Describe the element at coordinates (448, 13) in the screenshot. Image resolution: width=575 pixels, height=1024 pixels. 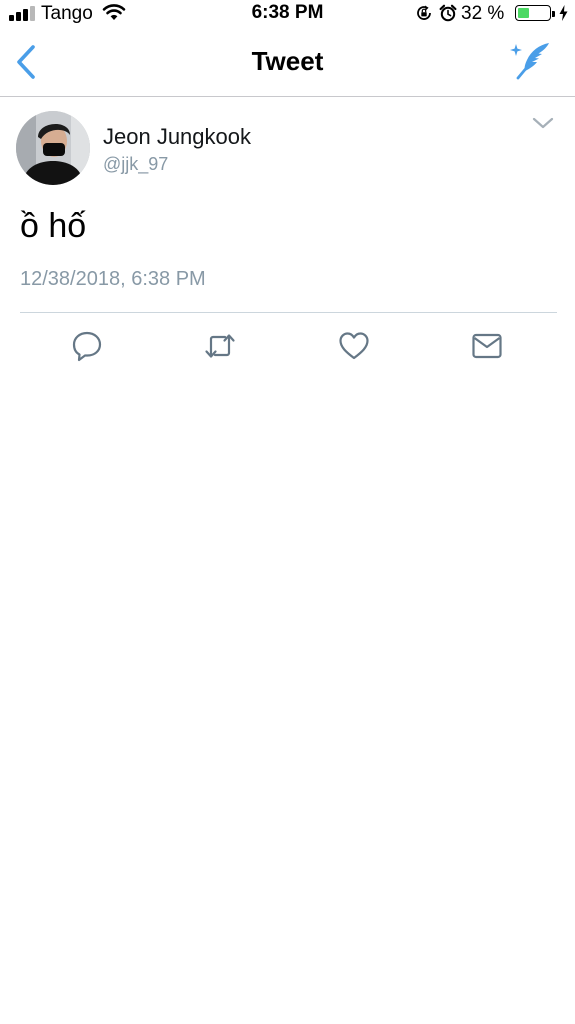
I see `alarm-icon` at that location.